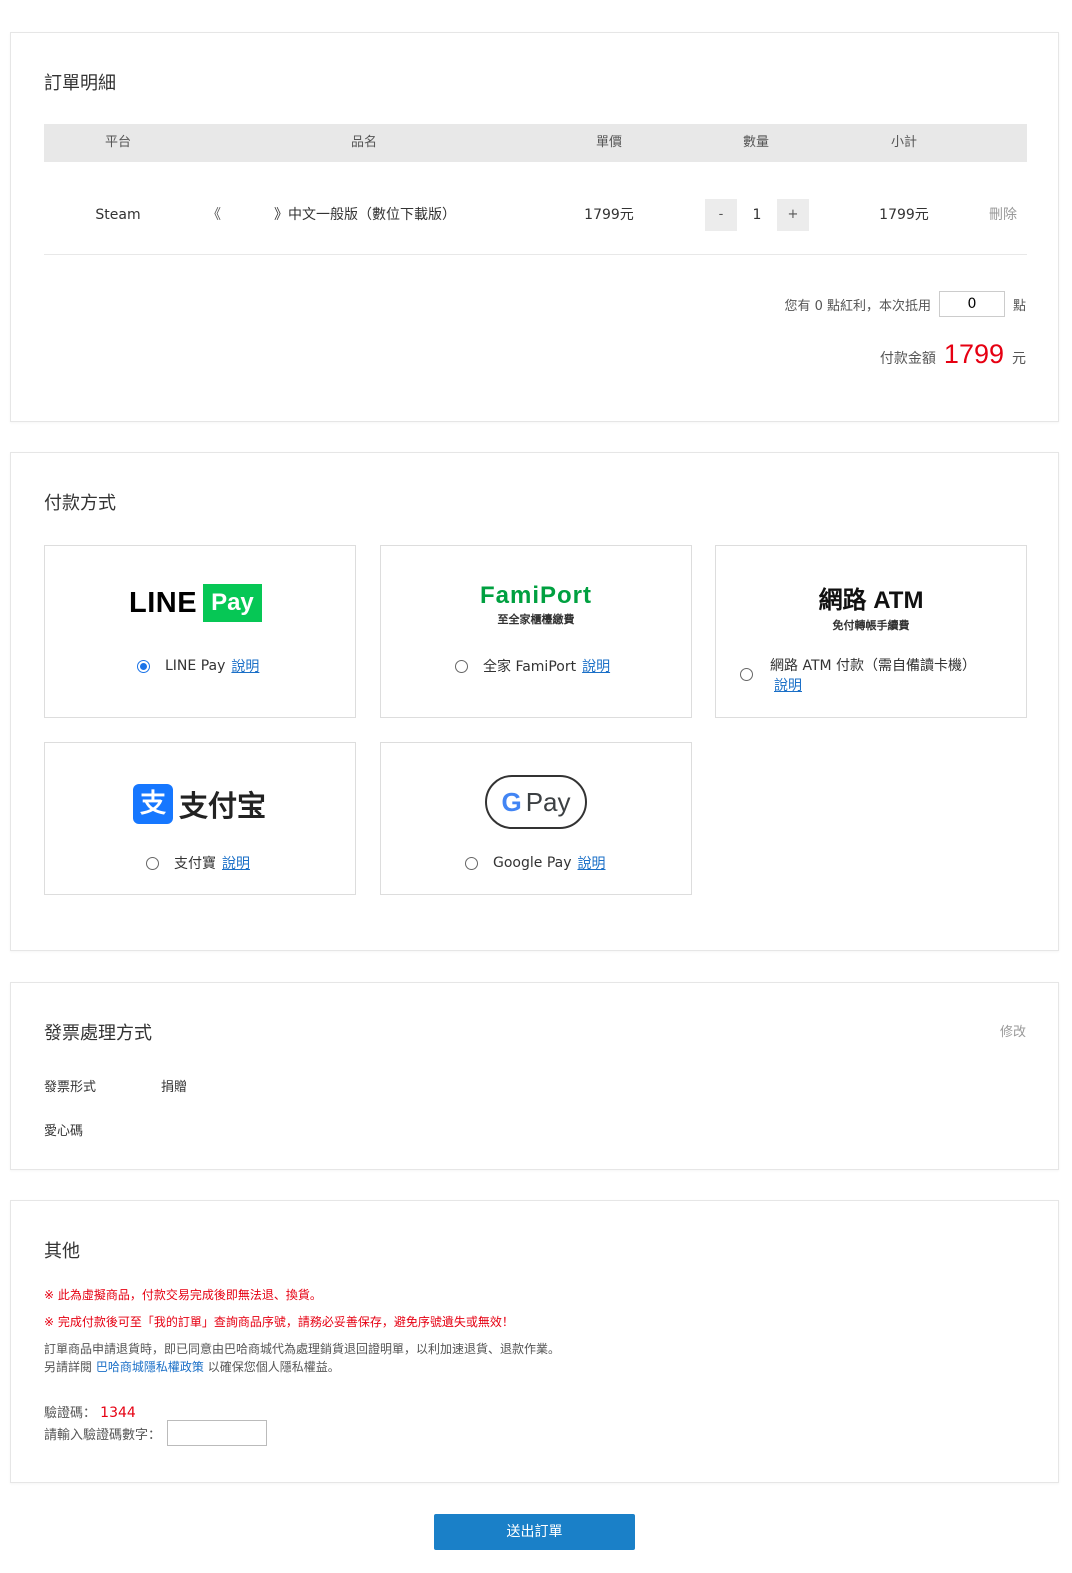 The width and height of the screenshot is (1072, 1573). Describe the element at coordinates (64, 1131) in the screenshot. I see `love-code-label: 愛心碼` at that location.